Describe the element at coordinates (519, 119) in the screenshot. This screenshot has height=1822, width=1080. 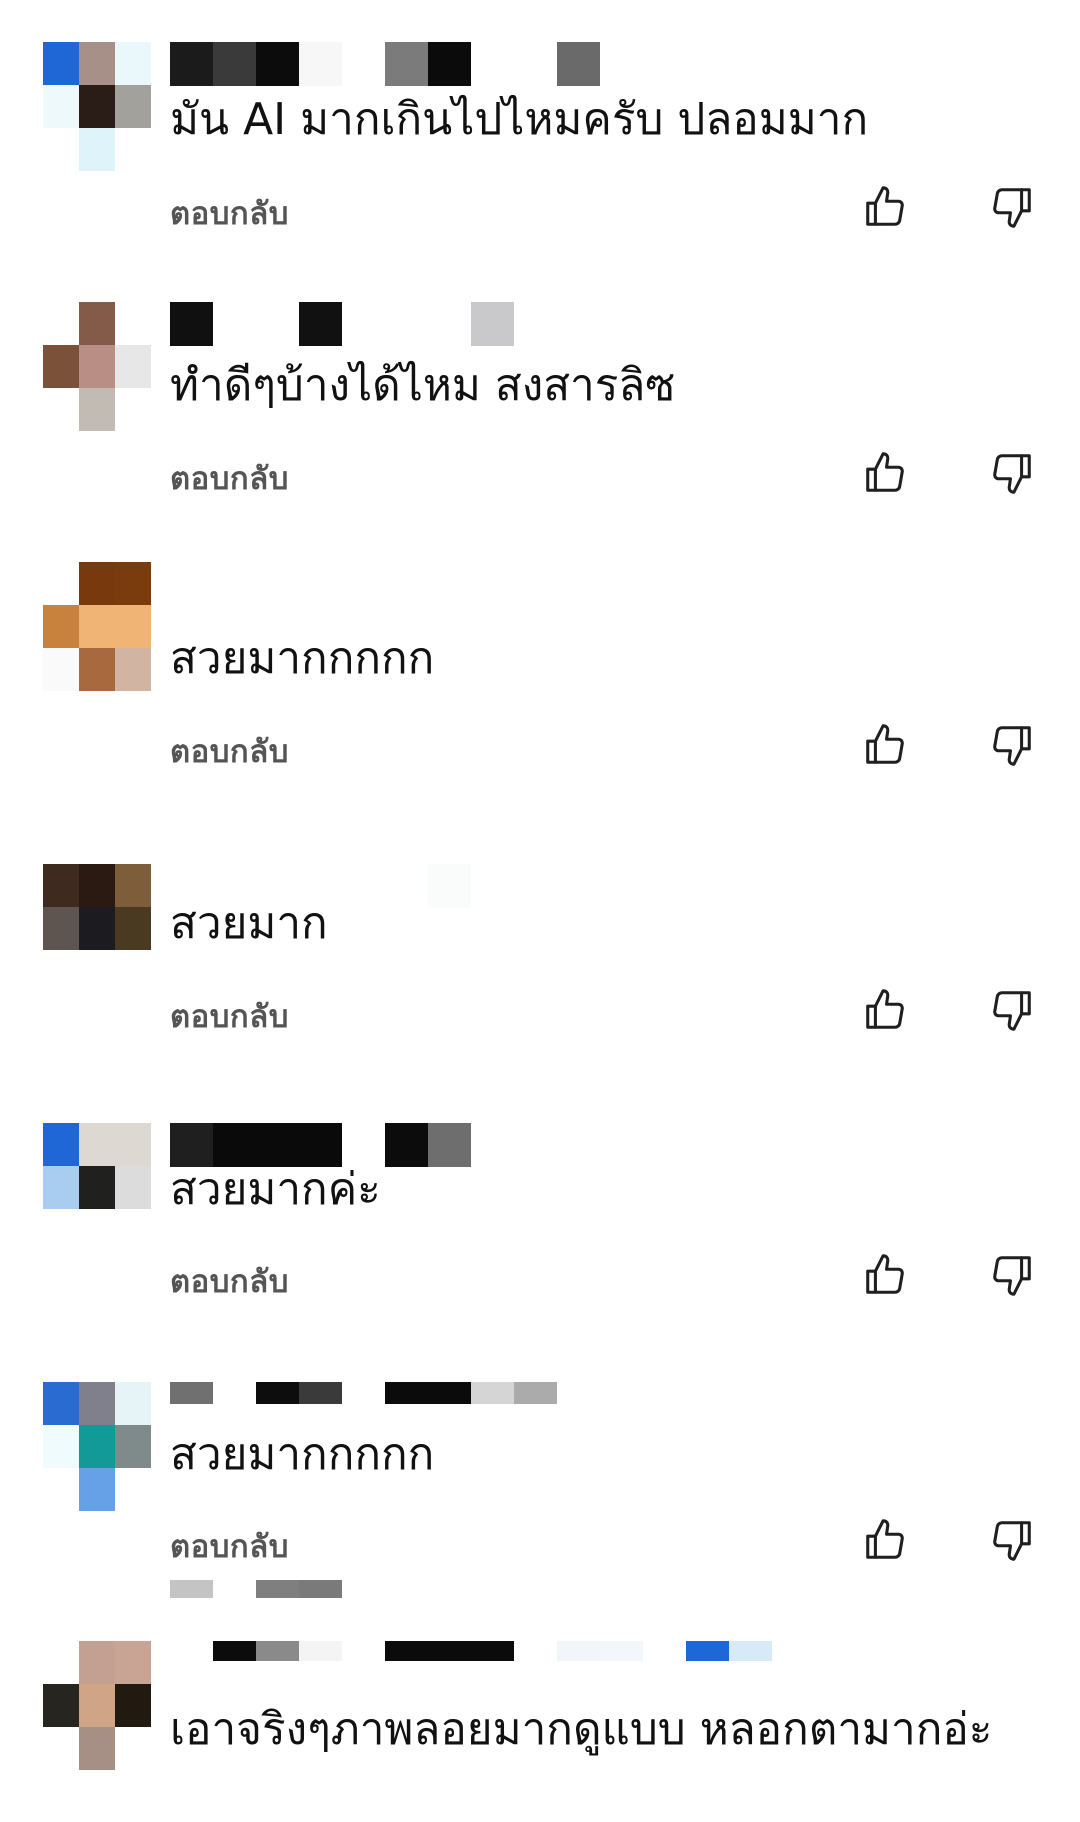
I see `comment-text: มัน AI มากเกินไปไหมครับ ปลอมมาก` at that location.